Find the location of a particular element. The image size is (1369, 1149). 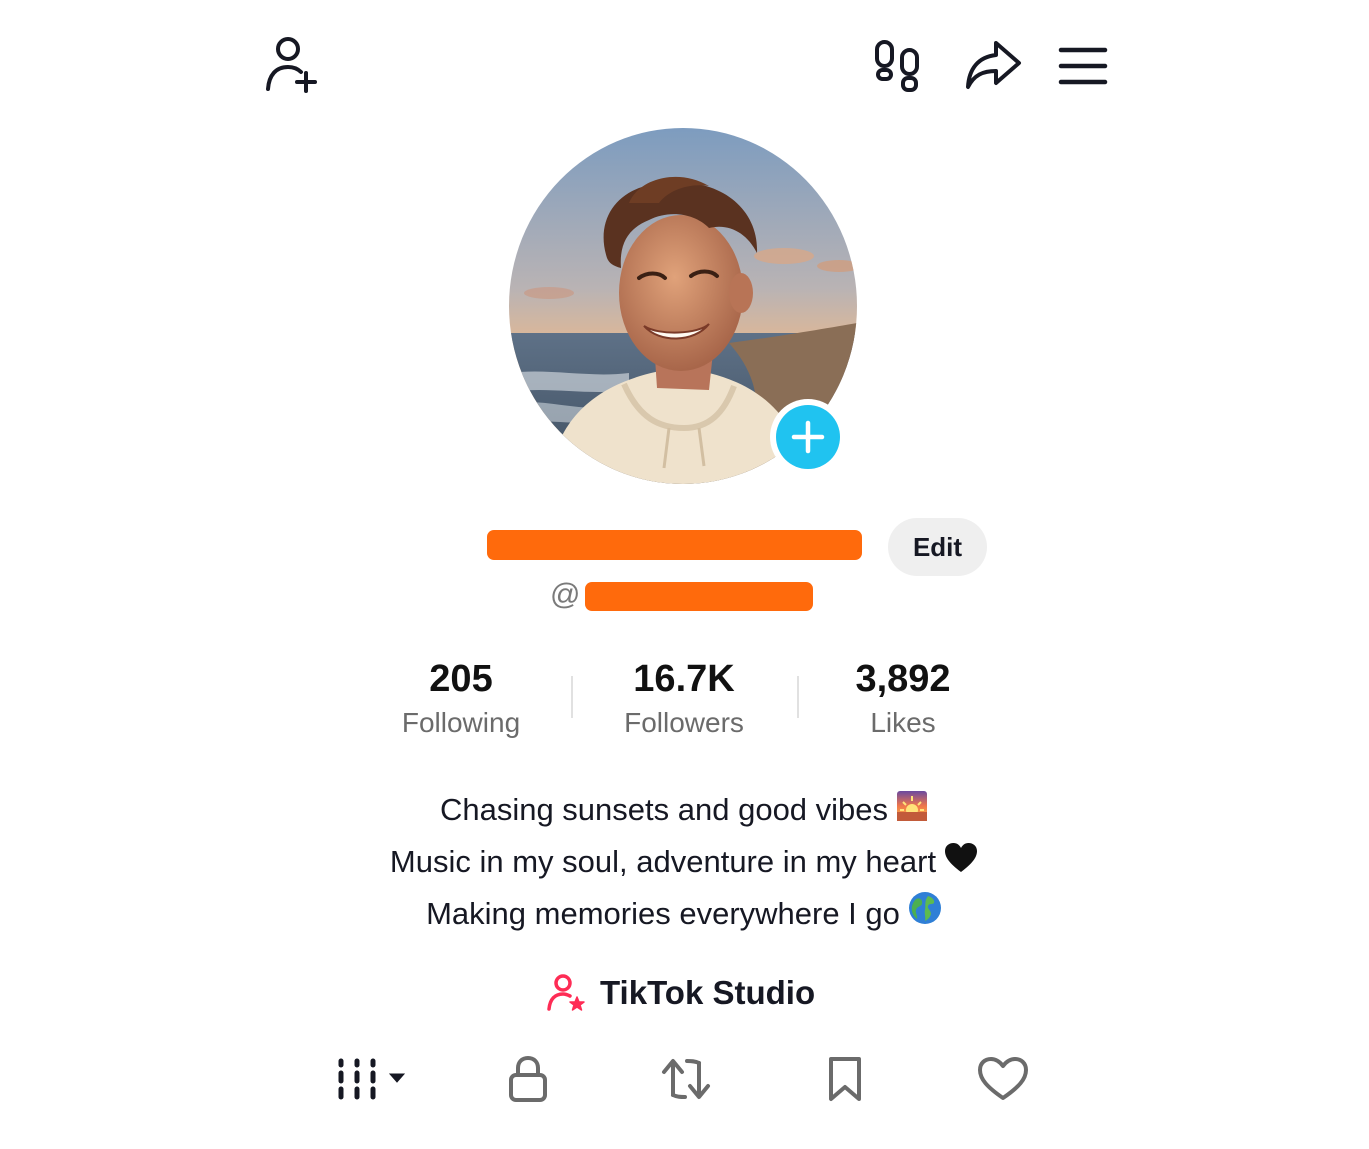

edit-profile-button: Edit is located at coordinates (937, 547).